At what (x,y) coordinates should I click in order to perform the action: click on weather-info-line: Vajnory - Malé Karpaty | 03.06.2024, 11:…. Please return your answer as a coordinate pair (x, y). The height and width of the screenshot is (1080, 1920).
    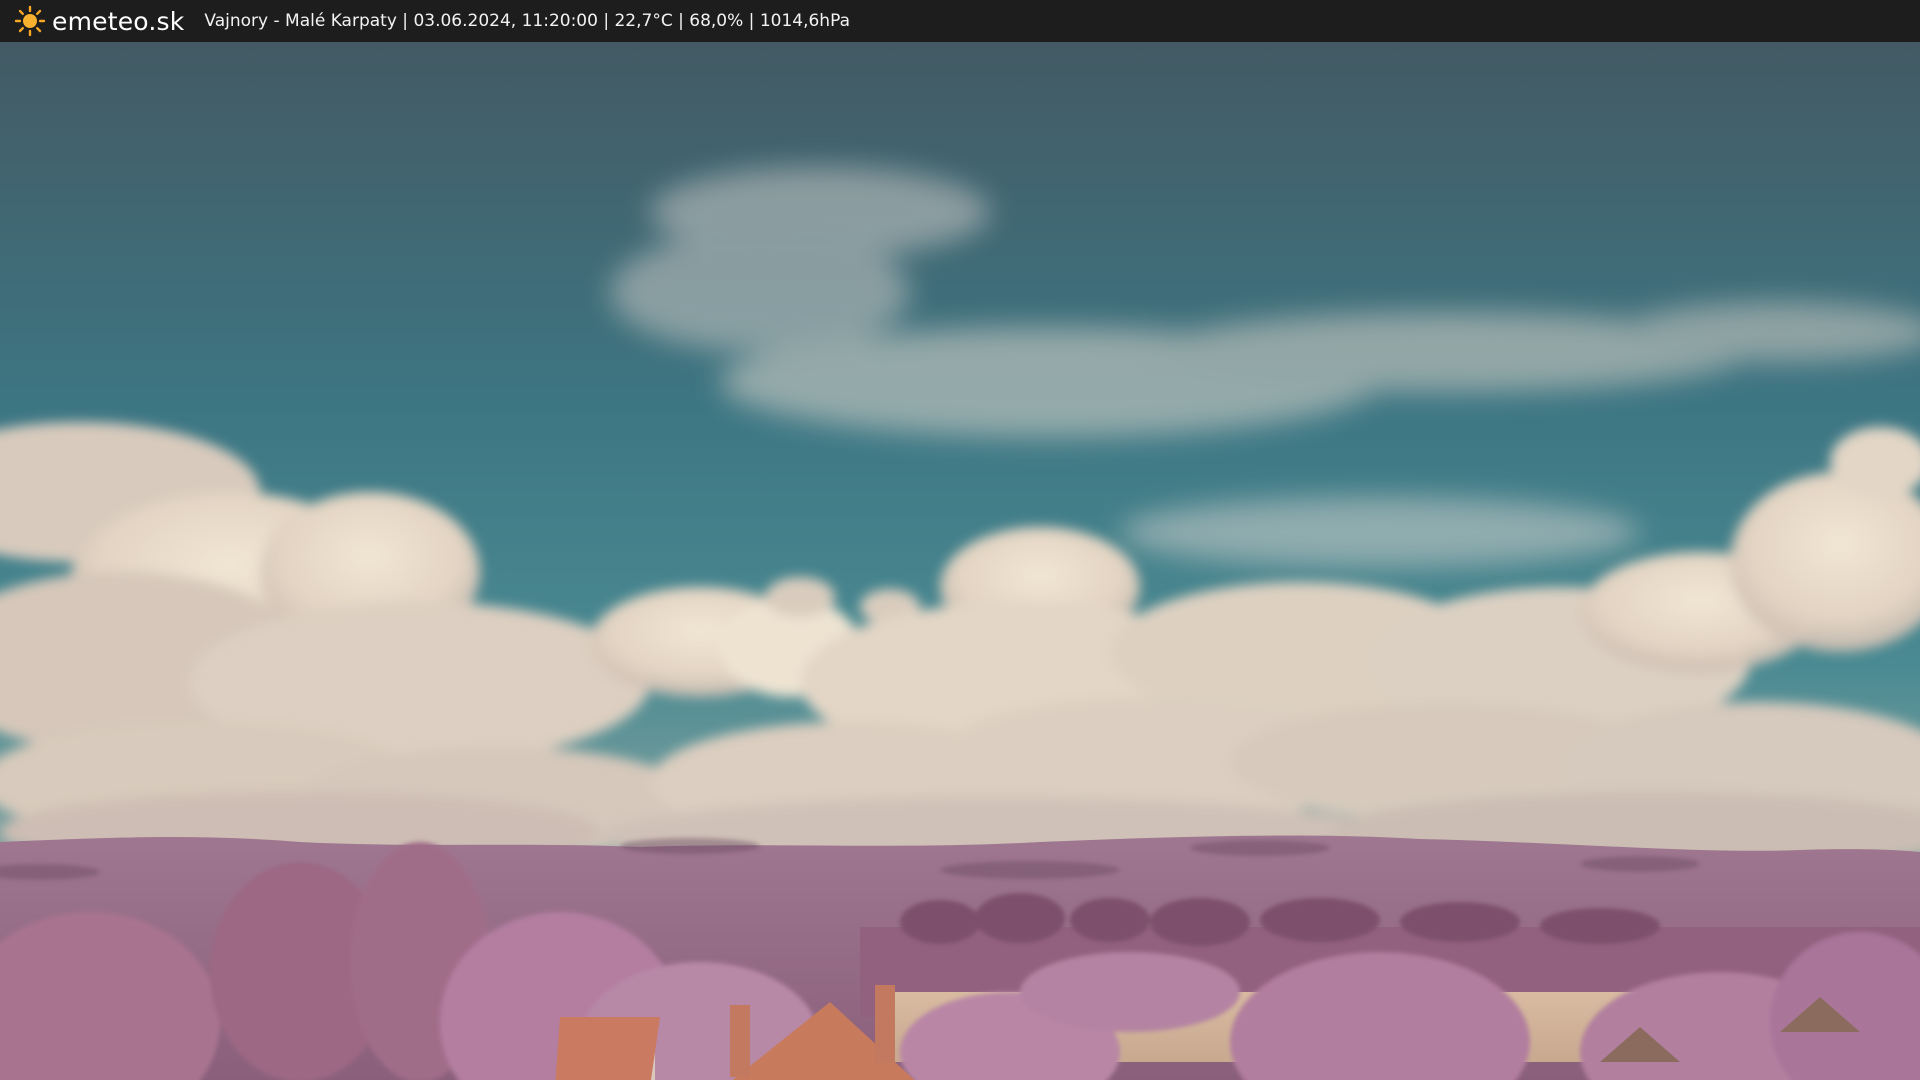
    Looking at the image, I should click on (527, 21).